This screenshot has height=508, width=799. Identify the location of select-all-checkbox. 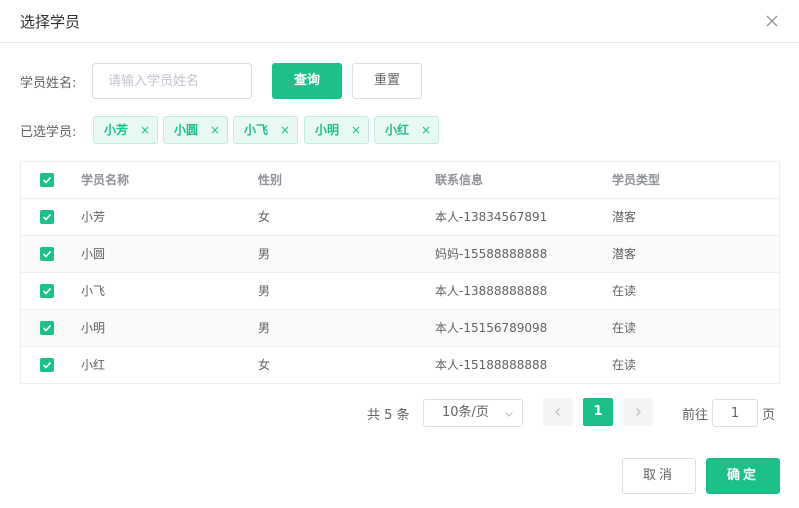
(47, 180).